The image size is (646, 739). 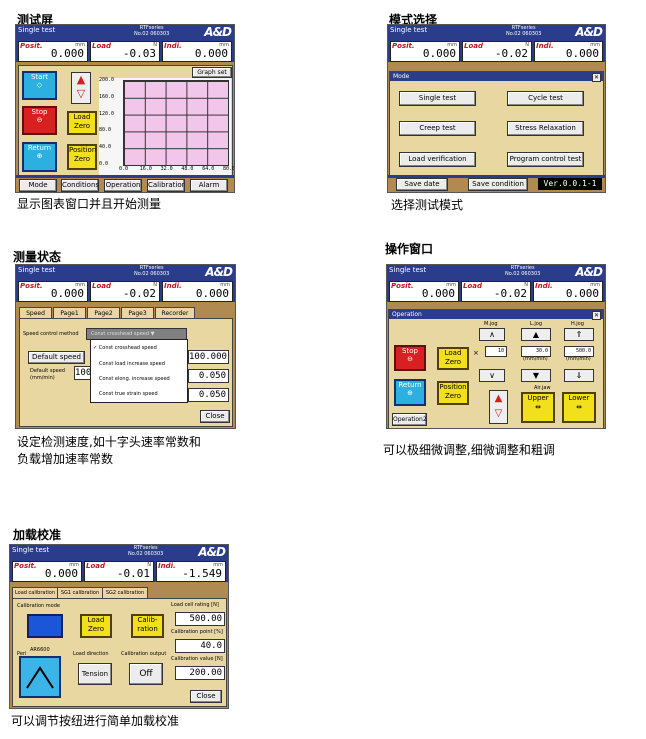 What do you see at coordinates (109, 442) in the screenshot?
I see `caption-line-1: 设定检测速度,如十字头速率常数和` at bounding box center [109, 442].